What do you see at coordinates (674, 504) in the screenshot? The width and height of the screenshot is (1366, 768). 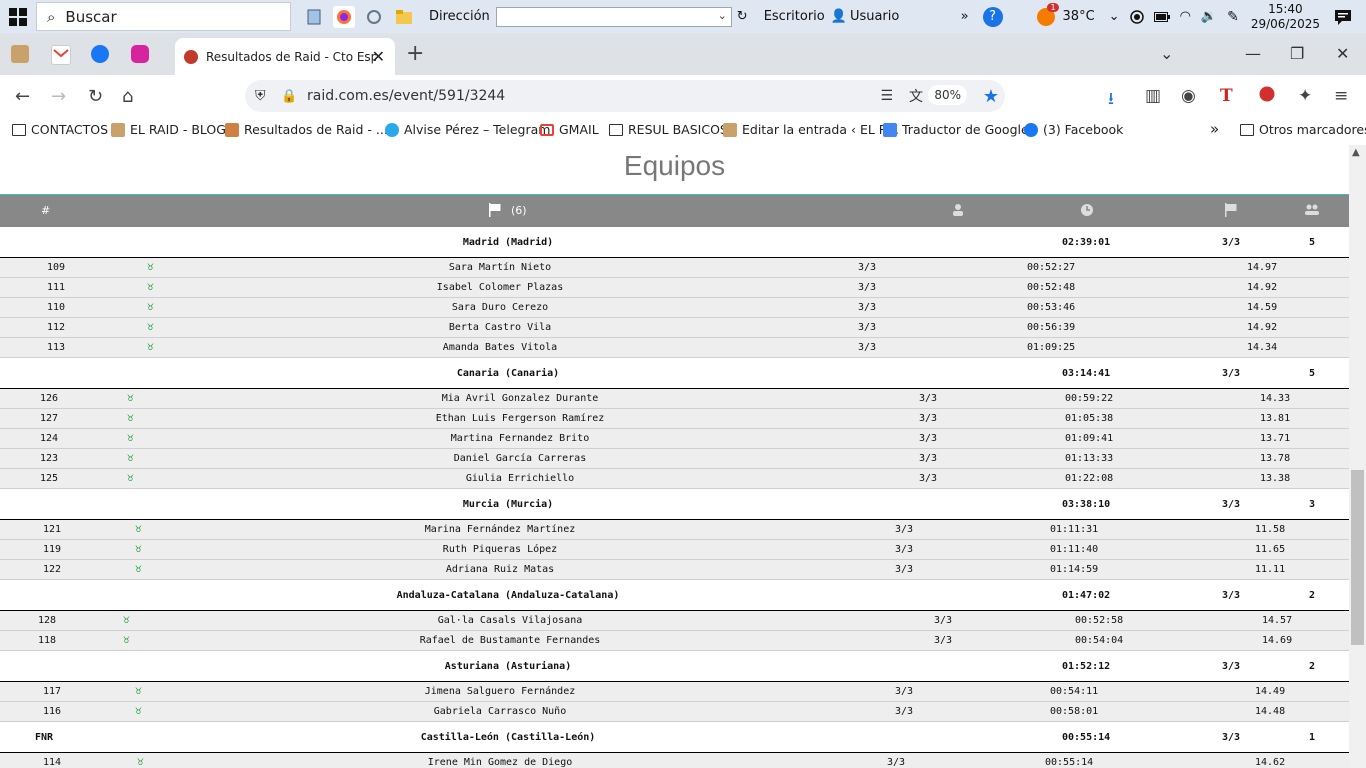 I see `team-row: Murcia (Murcia) 03:38:10 3/3 3` at bounding box center [674, 504].